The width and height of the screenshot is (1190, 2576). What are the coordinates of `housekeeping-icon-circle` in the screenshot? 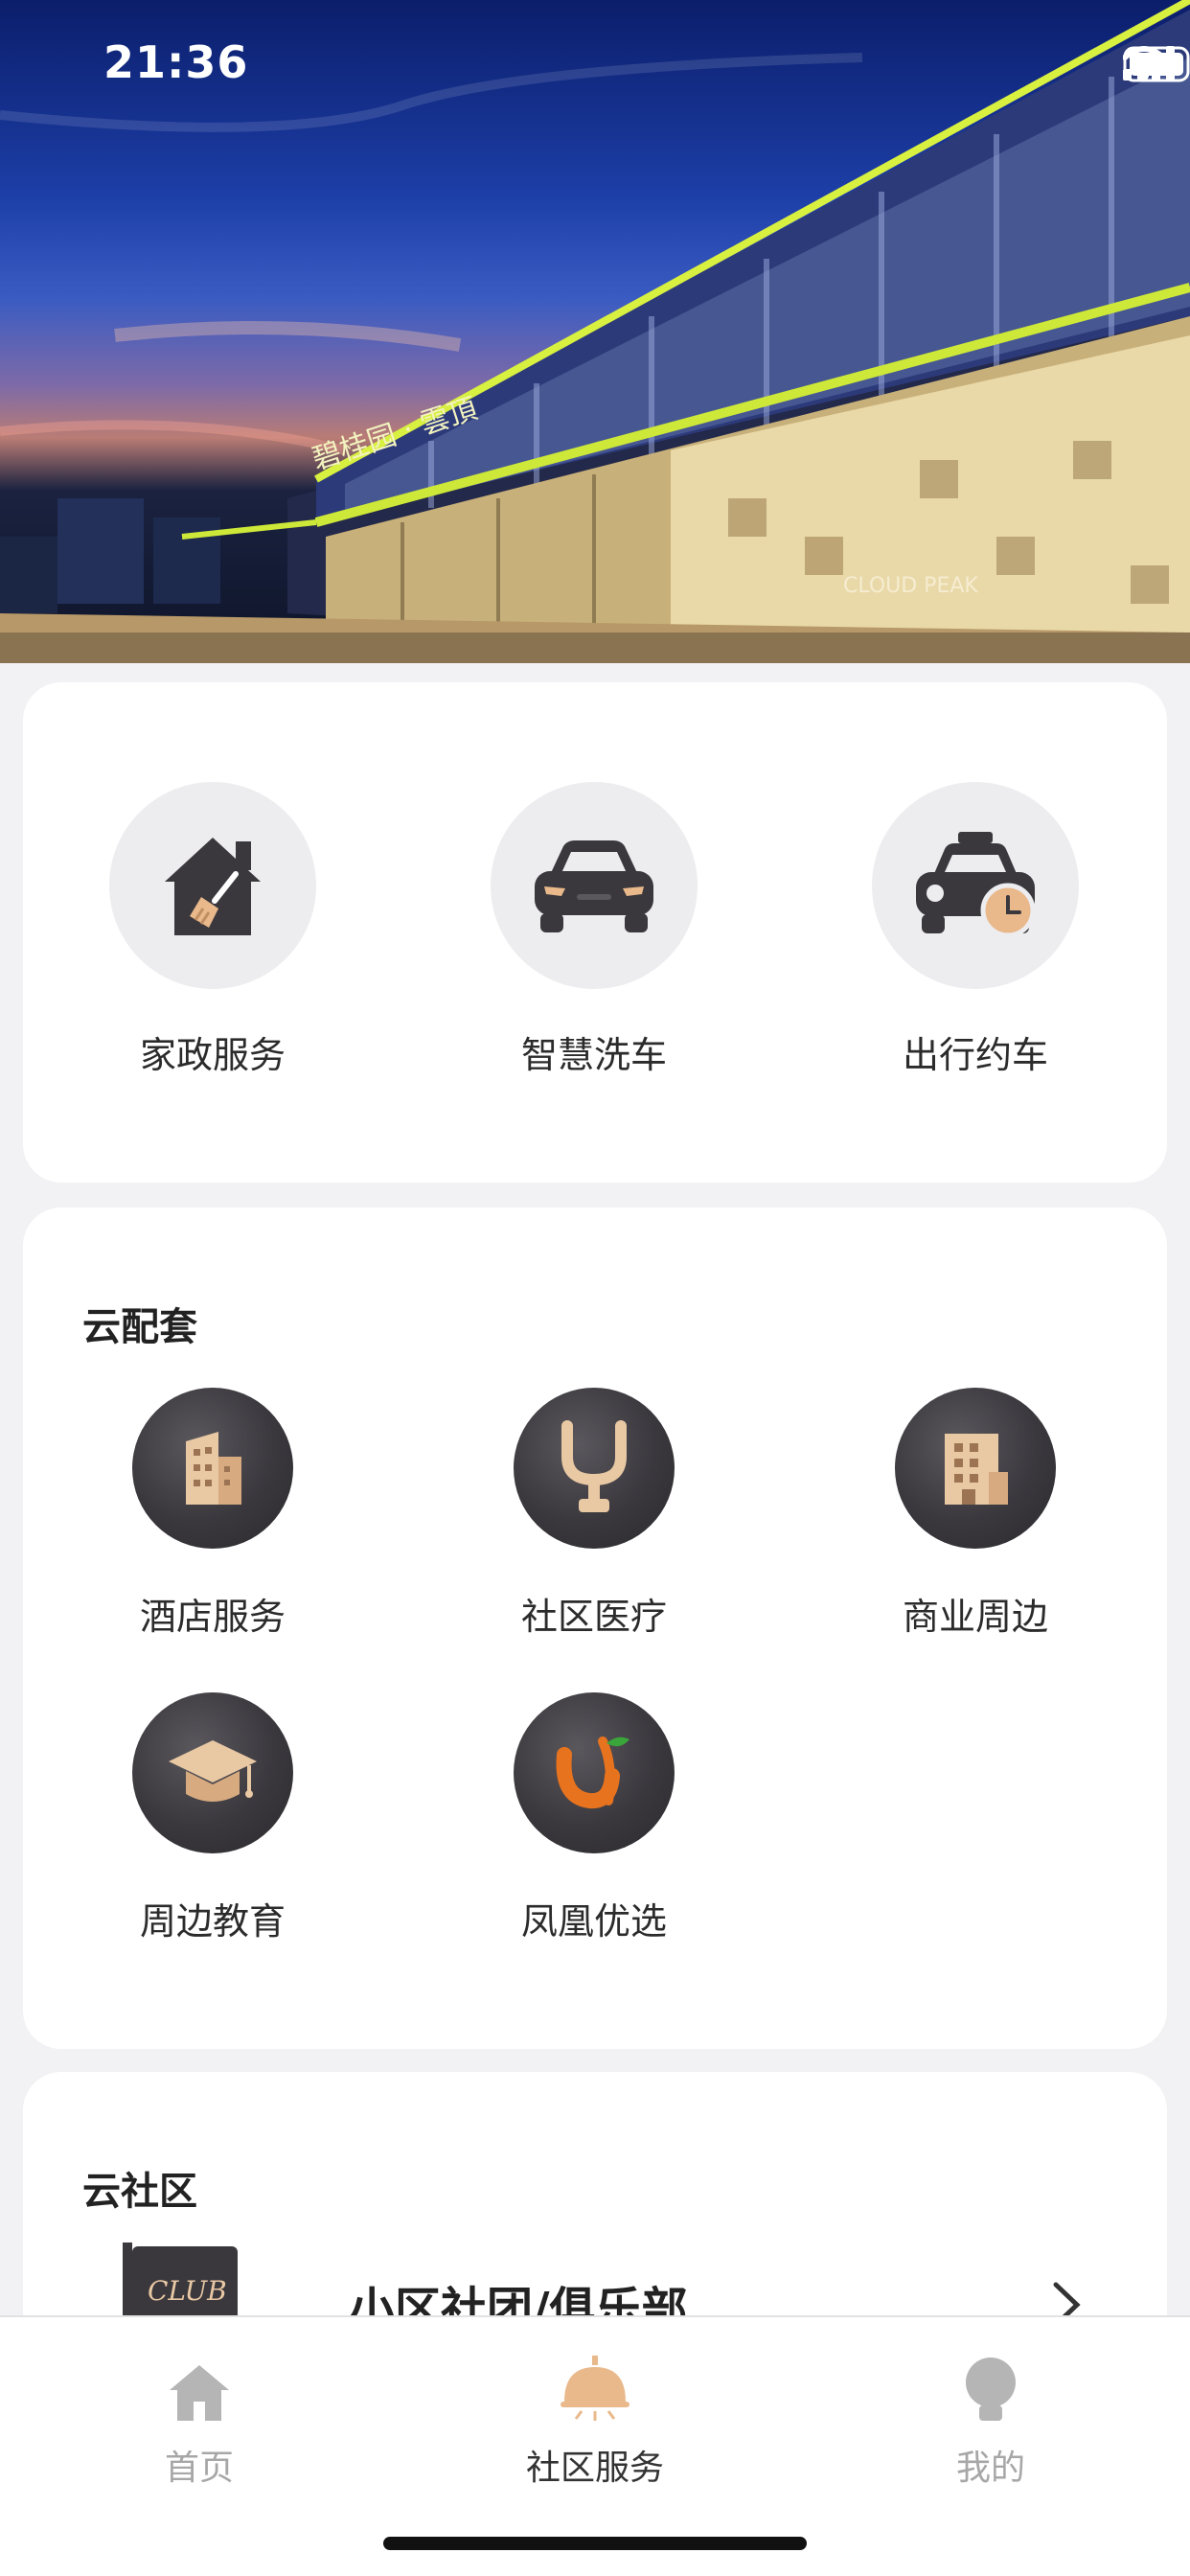 It's located at (213, 885).